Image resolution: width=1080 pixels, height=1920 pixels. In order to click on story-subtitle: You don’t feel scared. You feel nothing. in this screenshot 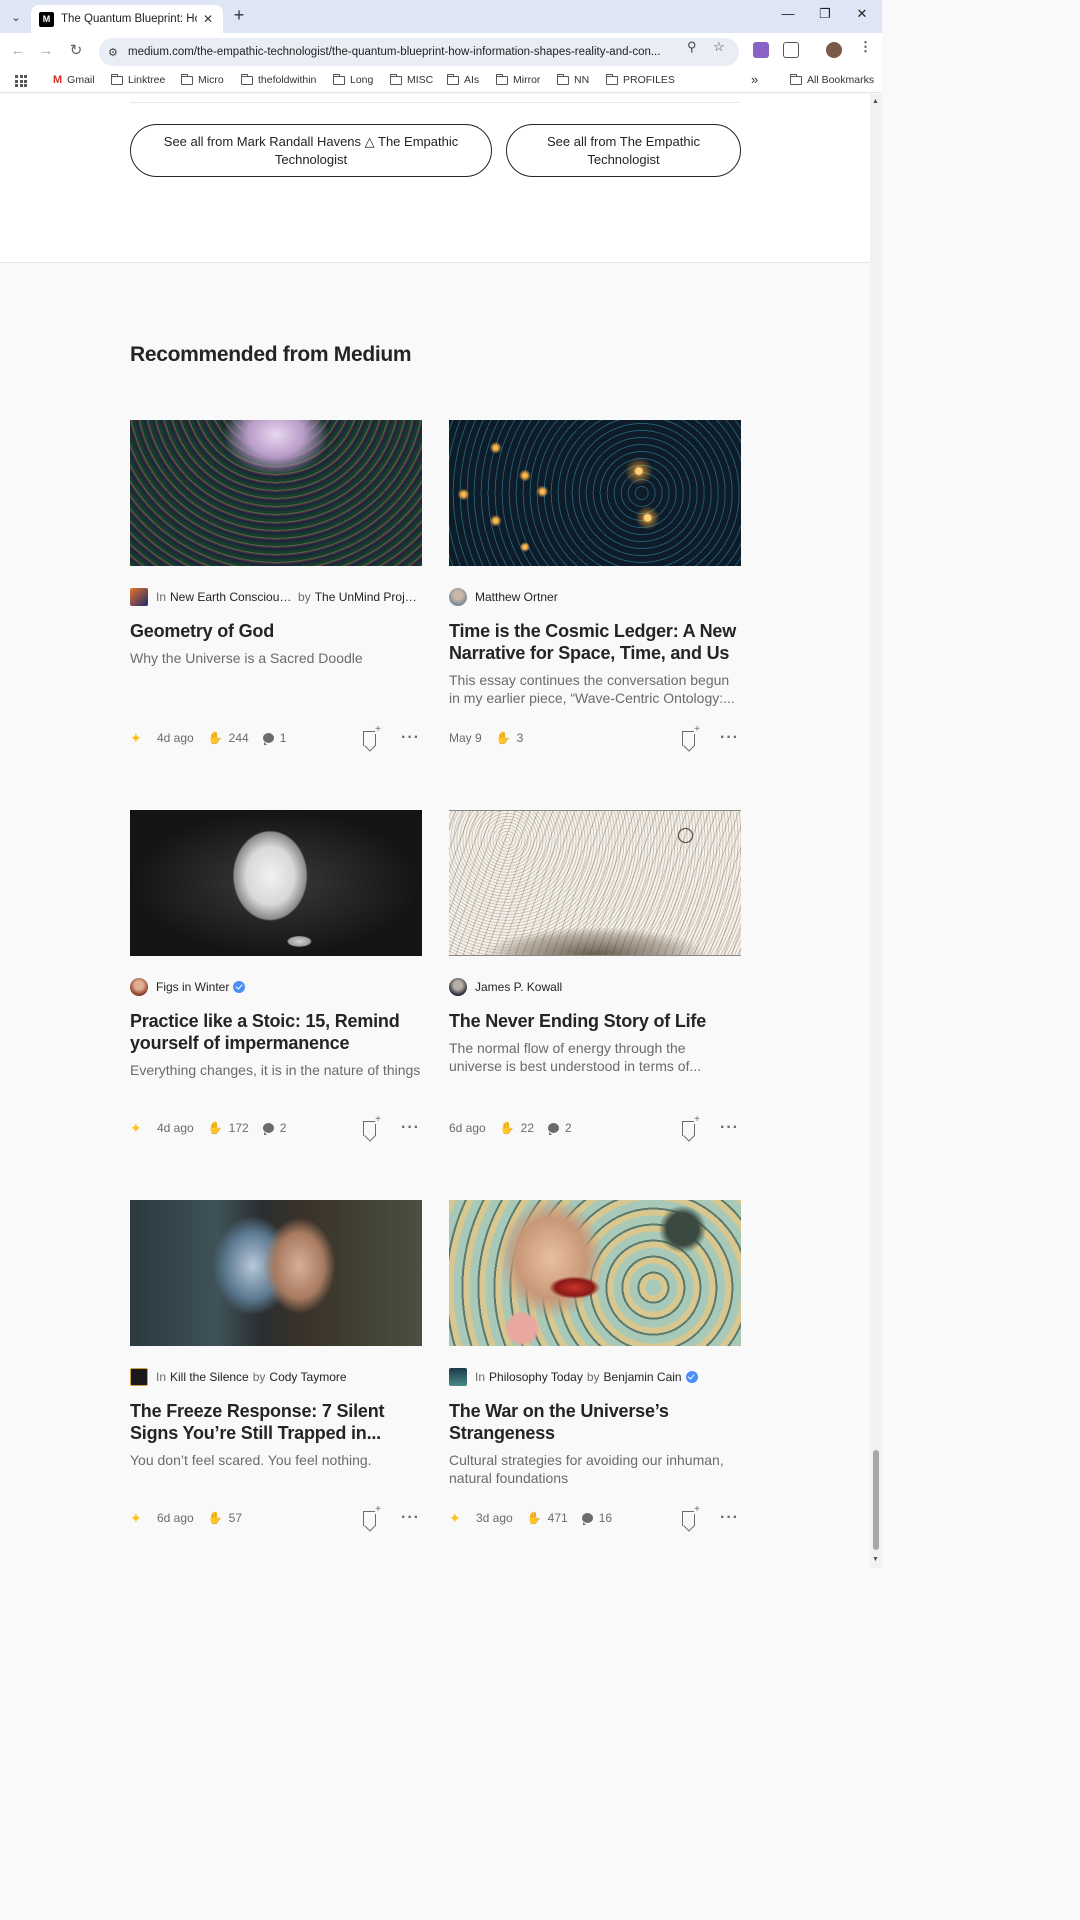, I will do `click(276, 1460)`.